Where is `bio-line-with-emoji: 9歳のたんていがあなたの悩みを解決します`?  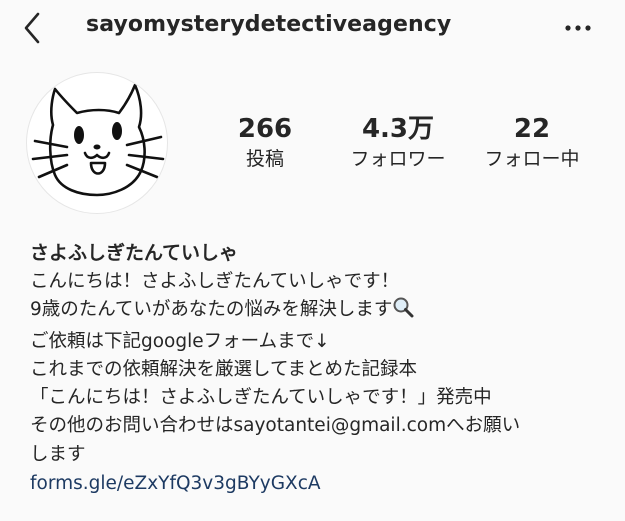
bio-line-with-emoji: 9歳のたんていがあなたの悩みを解決します is located at coordinates (320, 311).